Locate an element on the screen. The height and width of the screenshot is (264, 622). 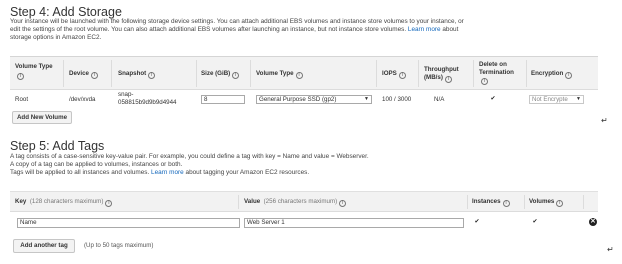
col-size-label: Size (GiB) is located at coordinates (216, 73).